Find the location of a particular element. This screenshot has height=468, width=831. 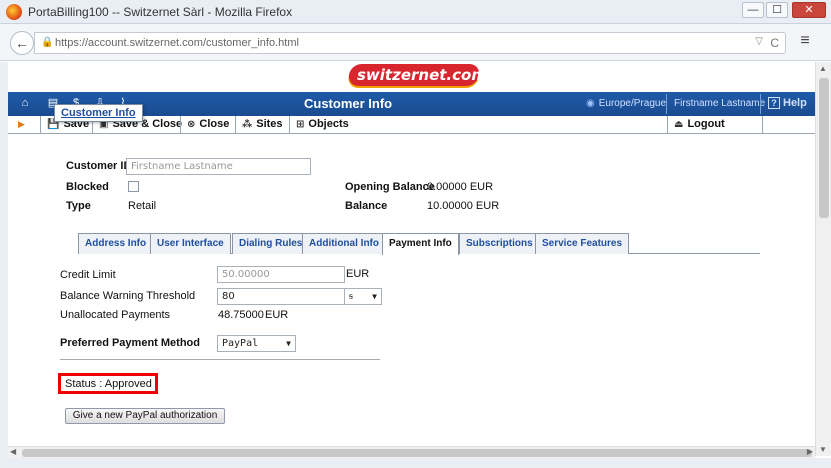

home-icon: ⌂ is located at coordinates (25, 103).